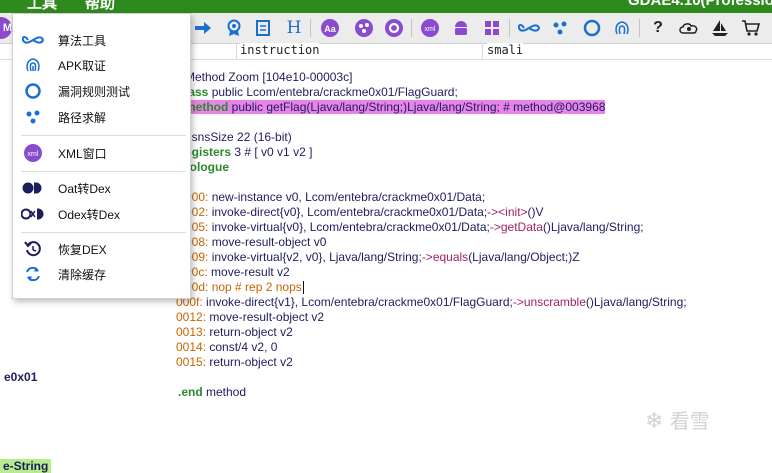 This screenshot has height=473, width=772. I want to click on menu-item-restore-dex: 恢复DEX, so click(101, 249).